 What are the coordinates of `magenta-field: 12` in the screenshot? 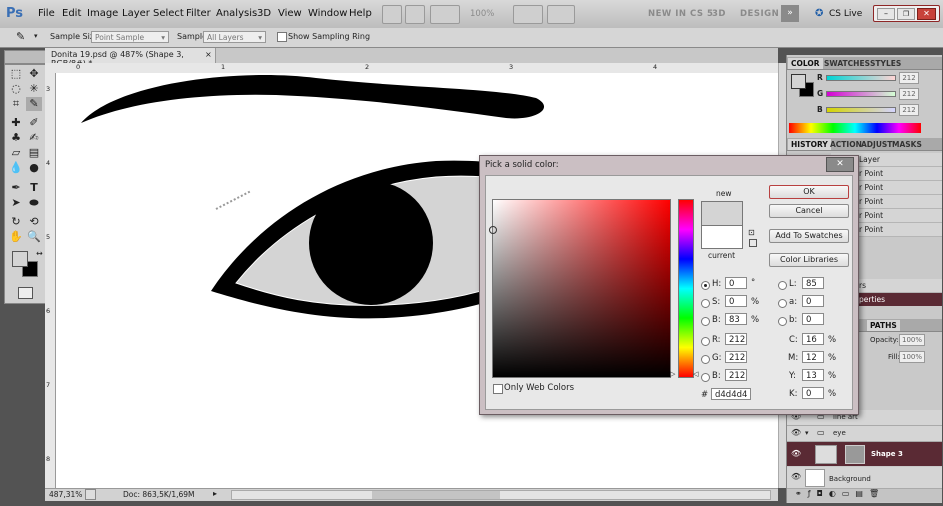 It's located at (813, 357).